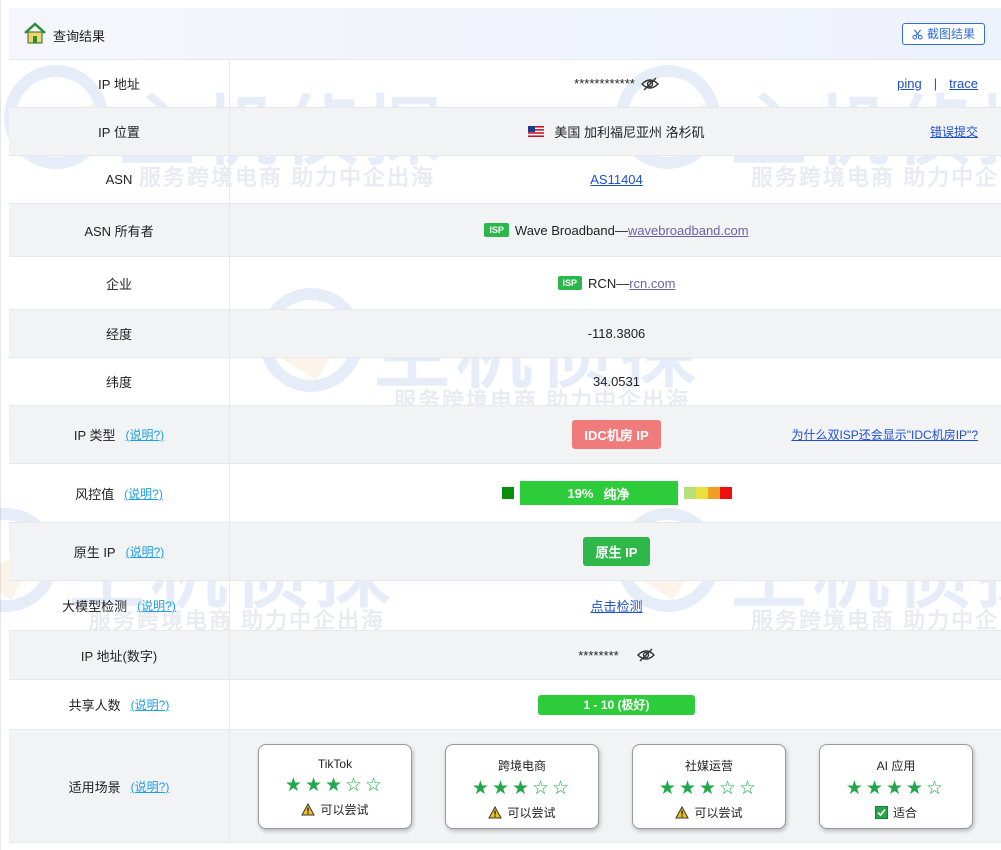 The image size is (1001, 850). I want to click on row-value: 美国 加利福尼亚州 洛杉矶, so click(616, 131).